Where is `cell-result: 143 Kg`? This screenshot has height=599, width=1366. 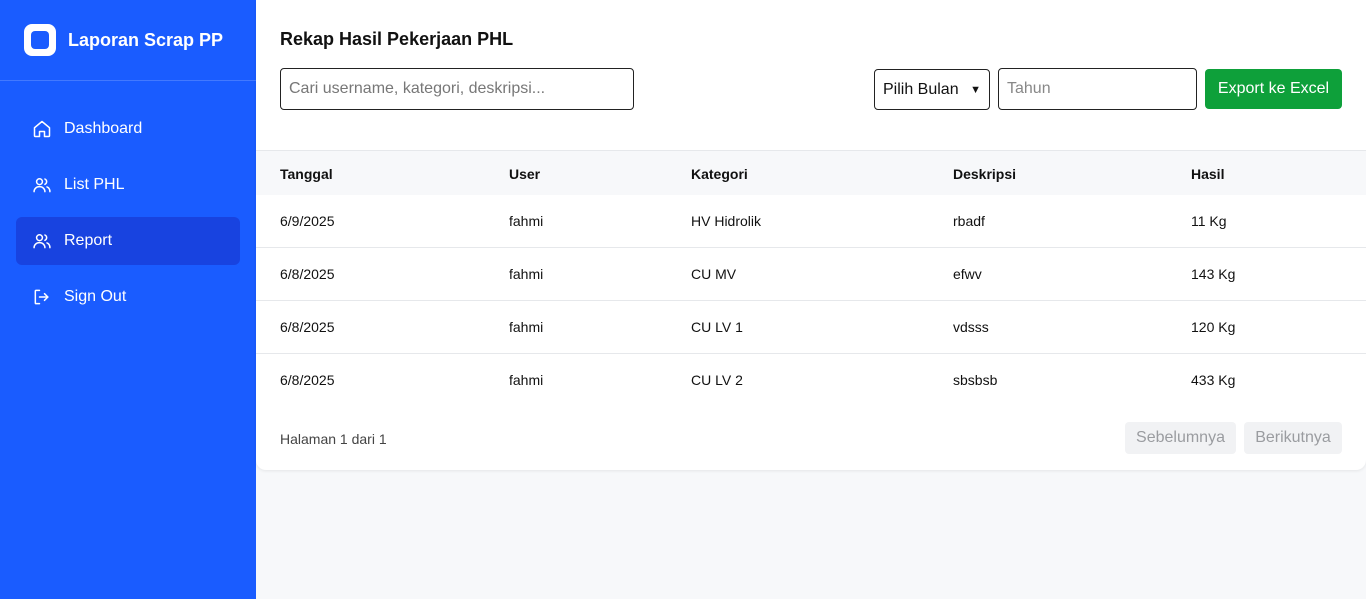
cell-result: 143 Kg is located at coordinates (1213, 274).